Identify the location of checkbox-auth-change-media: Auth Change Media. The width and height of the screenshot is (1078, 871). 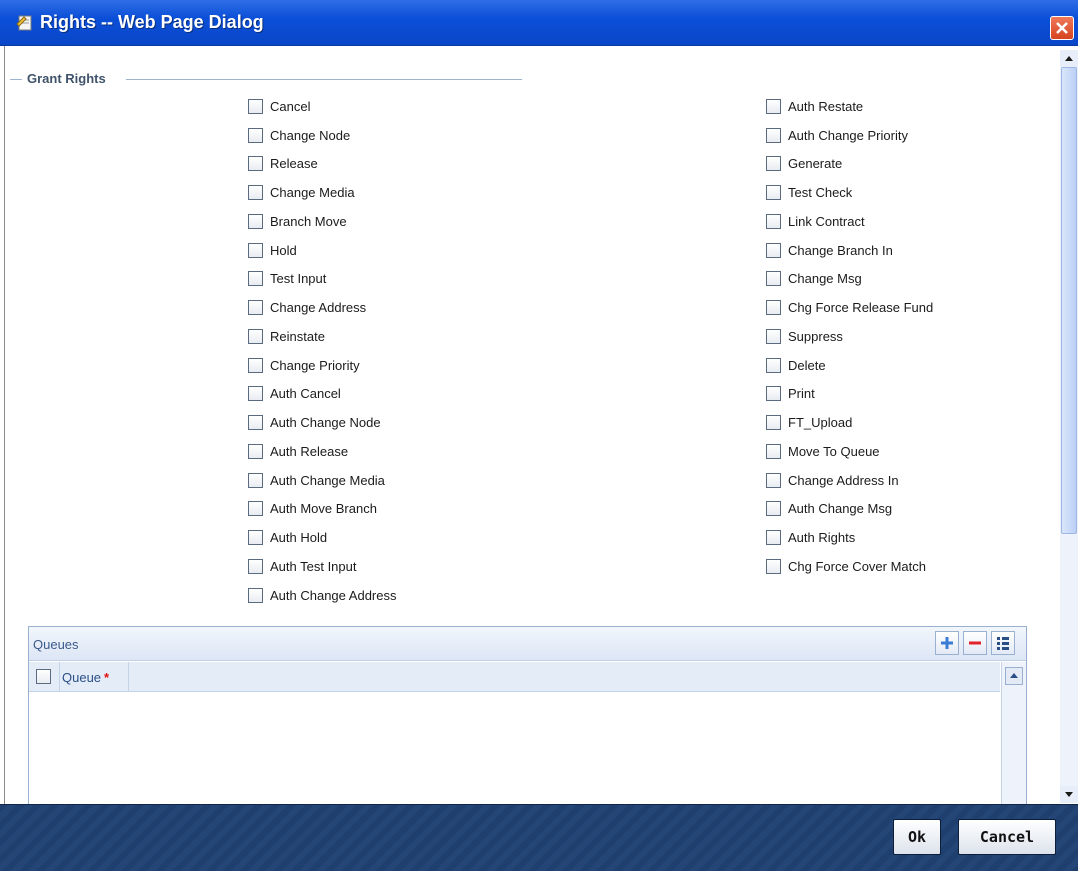
(322, 480).